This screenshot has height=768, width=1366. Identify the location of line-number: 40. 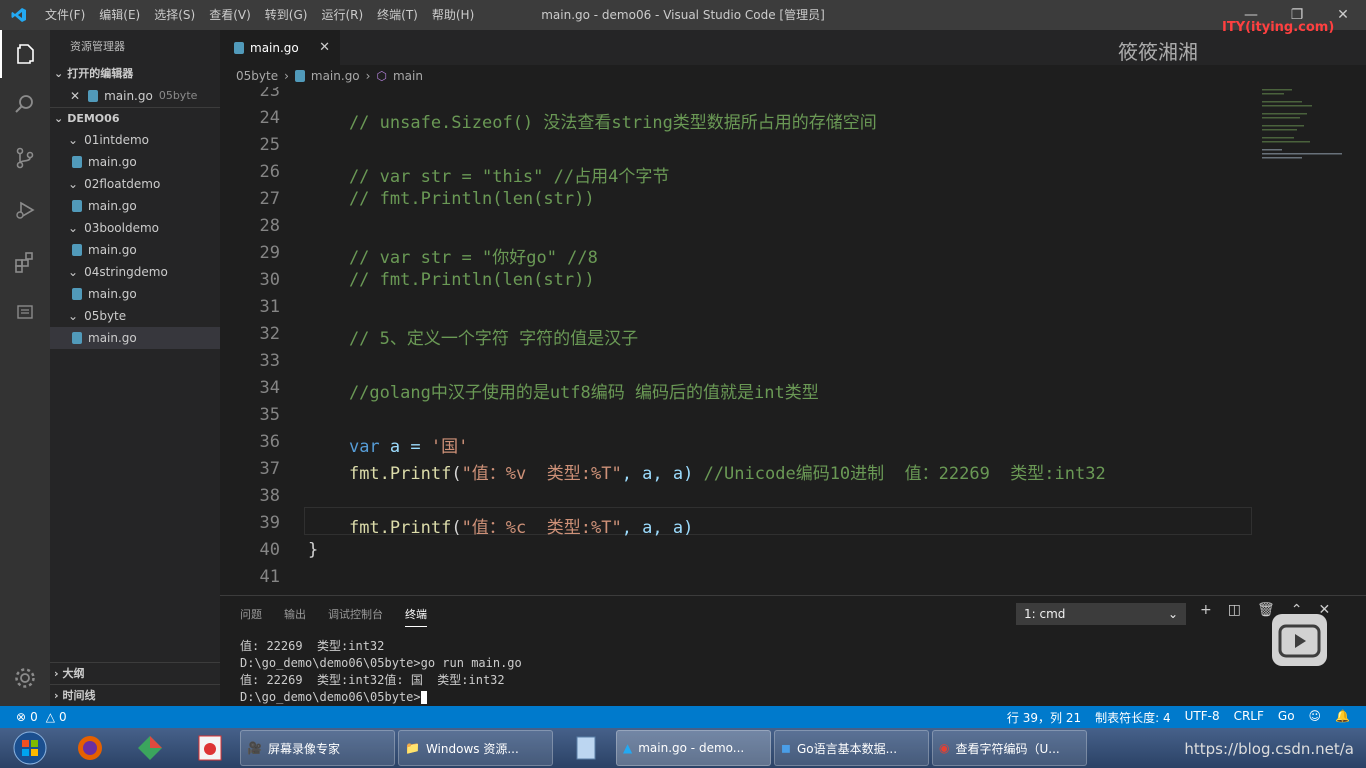
(269, 550).